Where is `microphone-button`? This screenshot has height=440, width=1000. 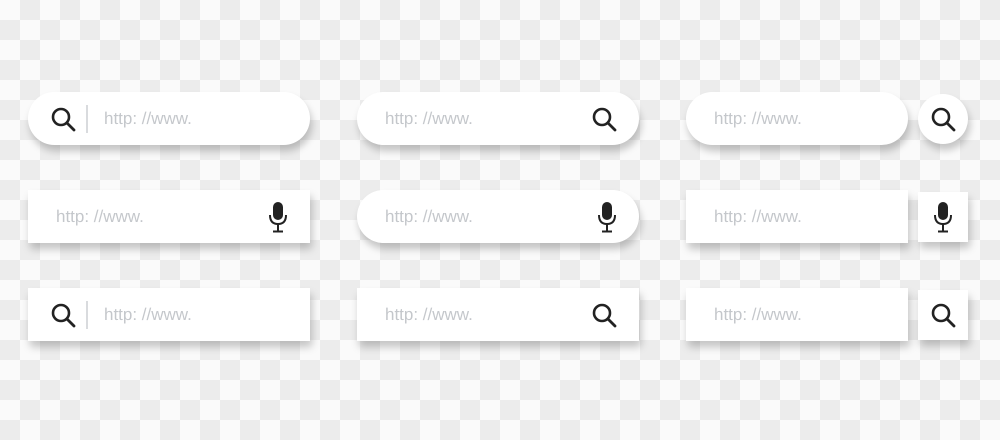 microphone-button is located at coordinates (943, 217).